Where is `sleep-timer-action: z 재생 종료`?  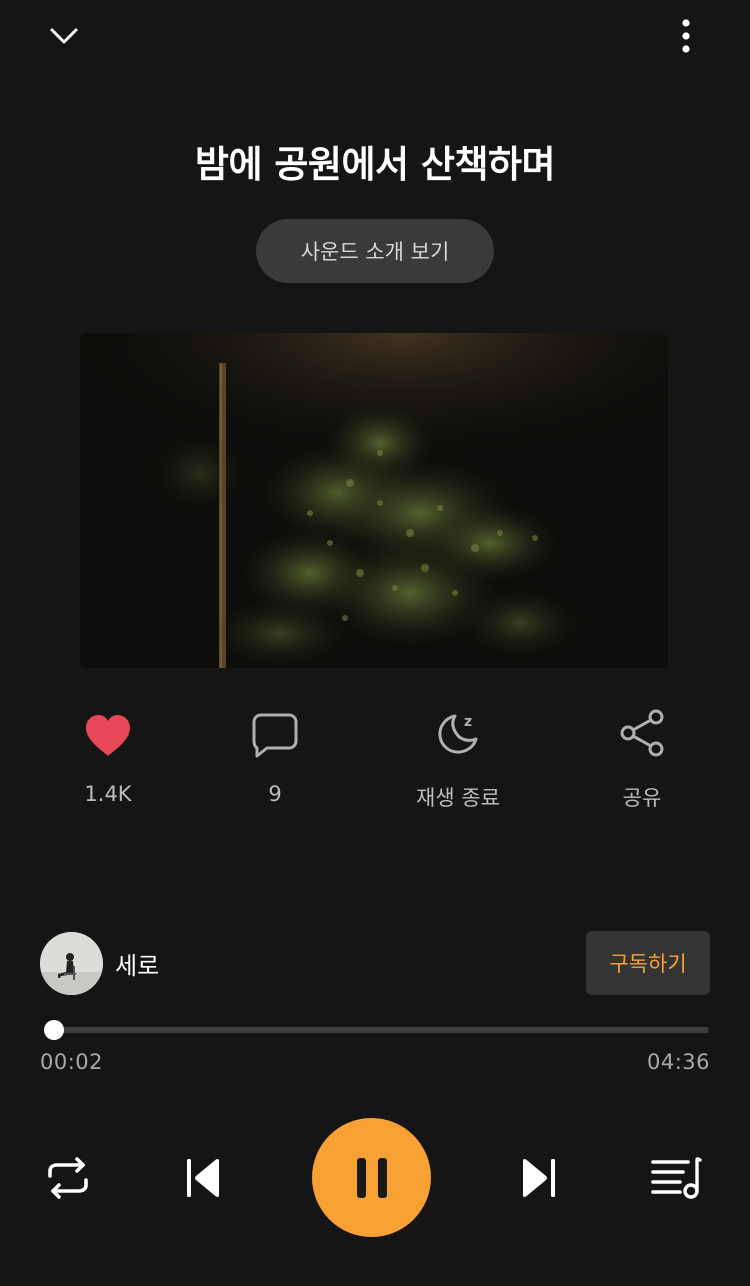 sleep-timer-action: z 재생 종료 is located at coordinates (458, 759).